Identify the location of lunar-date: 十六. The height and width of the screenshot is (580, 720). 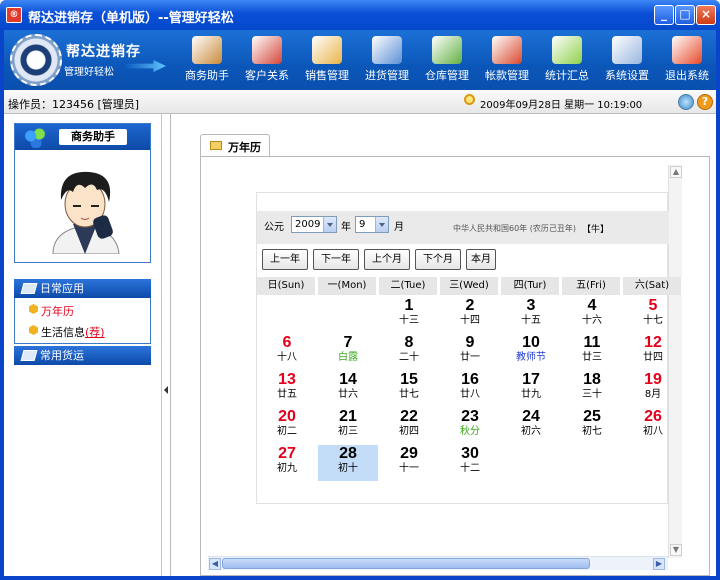
(592, 320).